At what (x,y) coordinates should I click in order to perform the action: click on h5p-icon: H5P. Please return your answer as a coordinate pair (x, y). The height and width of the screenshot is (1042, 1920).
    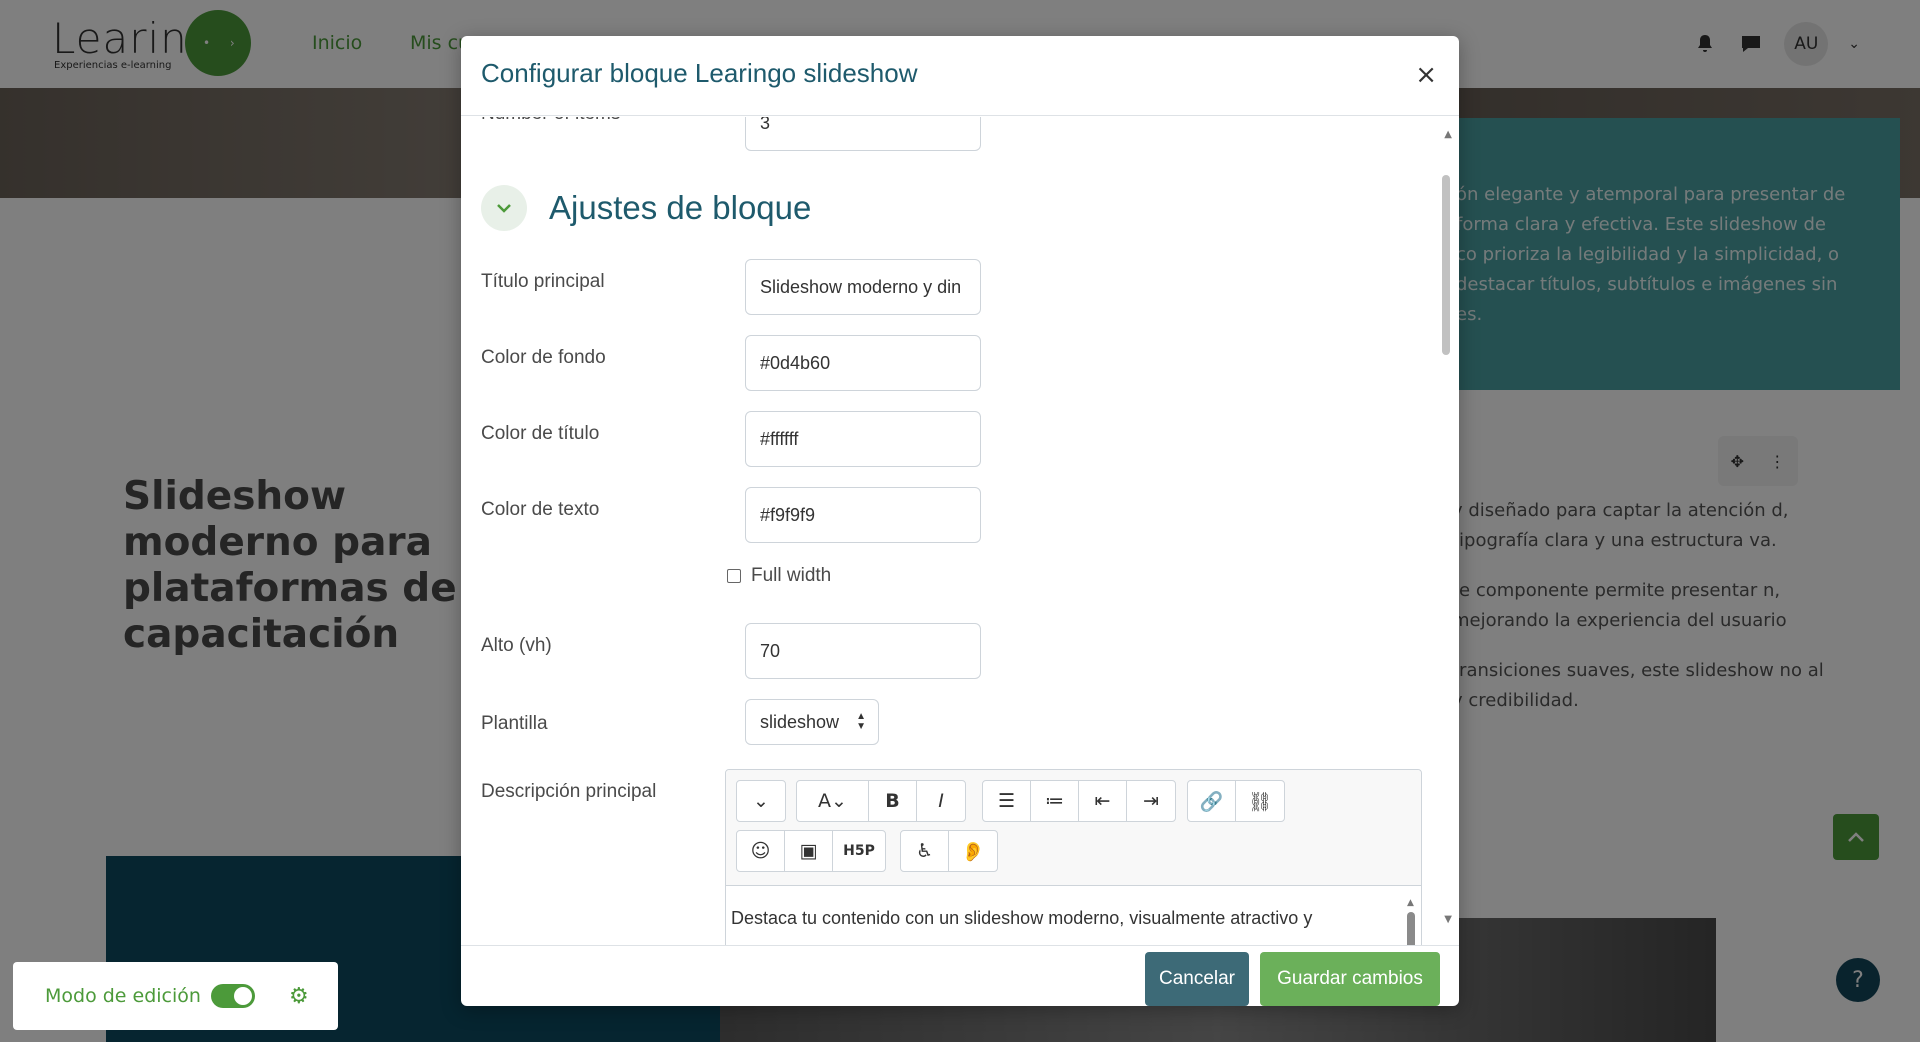
    Looking at the image, I should click on (859, 851).